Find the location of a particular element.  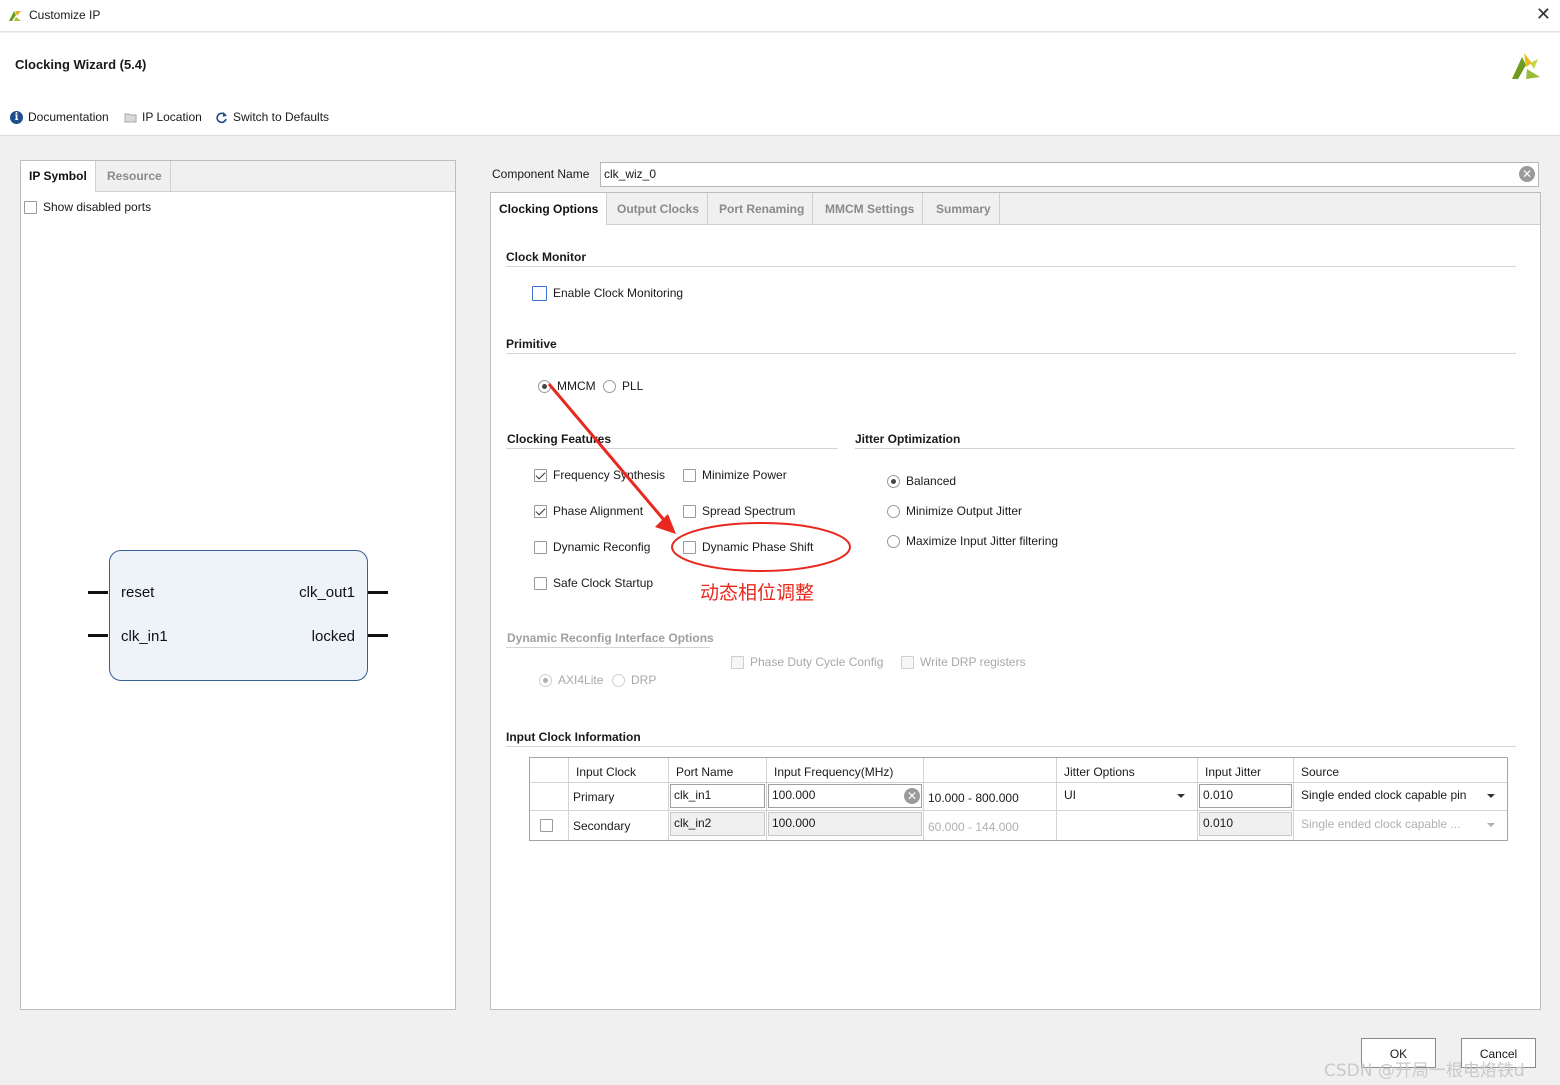

minimize-power-option: Minimize Power is located at coordinates (735, 475).